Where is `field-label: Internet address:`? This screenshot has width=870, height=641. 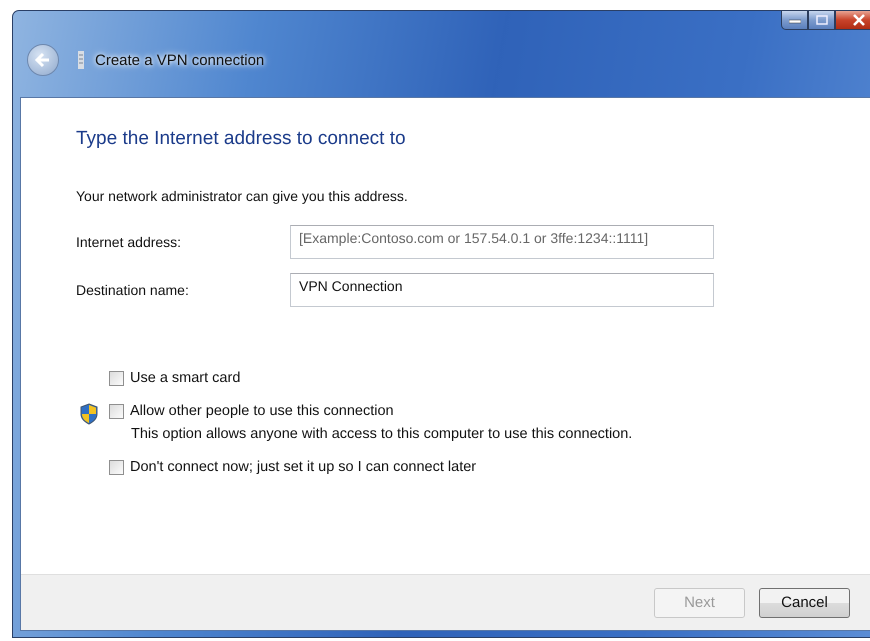 field-label: Internet address: is located at coordinates (129, 242).